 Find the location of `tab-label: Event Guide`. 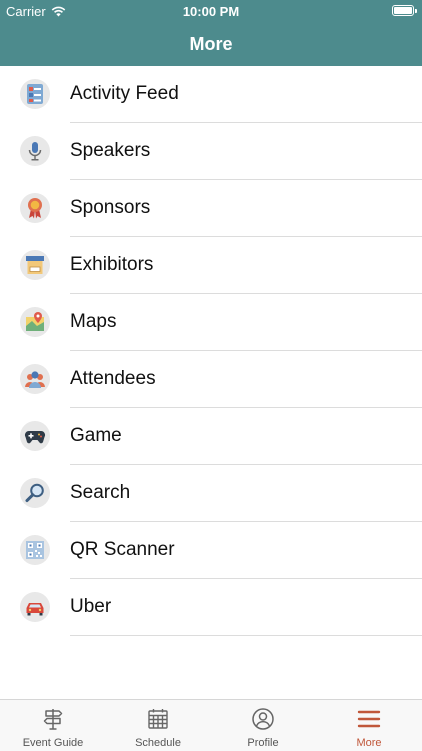

tab-label: Event Guide is located at coordinates (53, 743).